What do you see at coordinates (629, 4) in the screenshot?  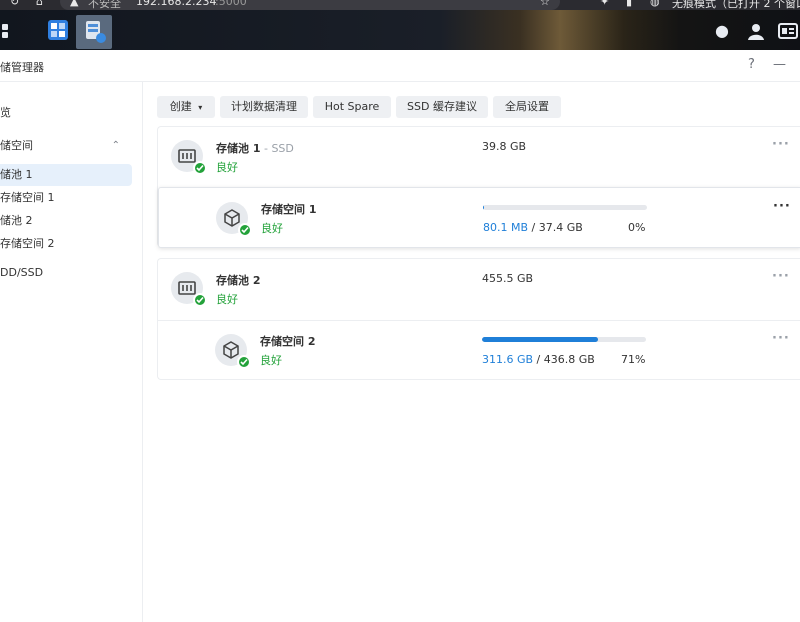 I see `sidepanel-icon: ▮` at bounding box center [629, 4].